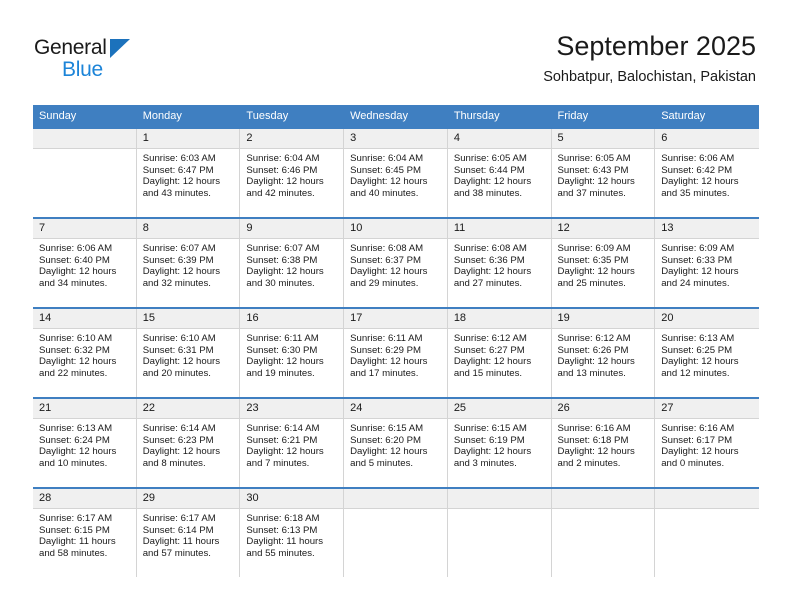 The width and height of the screenshot is (792, 612). Describe the element at coordinates (603, 229) in the screenshot. I see `day-number: 12` at that location.